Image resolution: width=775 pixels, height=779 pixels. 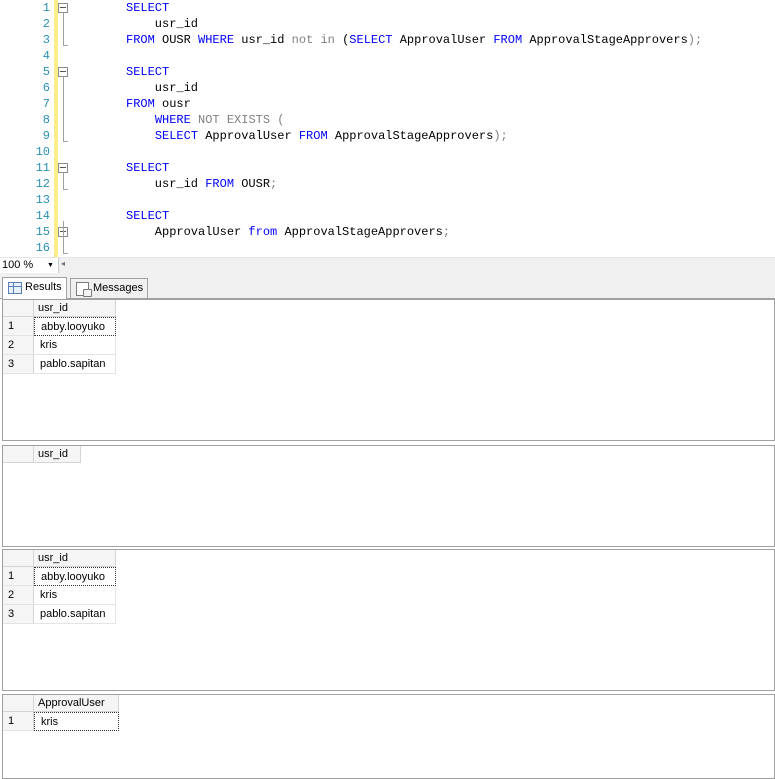 What do you see at coordinates (162, 88) in the screenshot?
I see `code-token: usr_id` at bounding box center [162, 88].